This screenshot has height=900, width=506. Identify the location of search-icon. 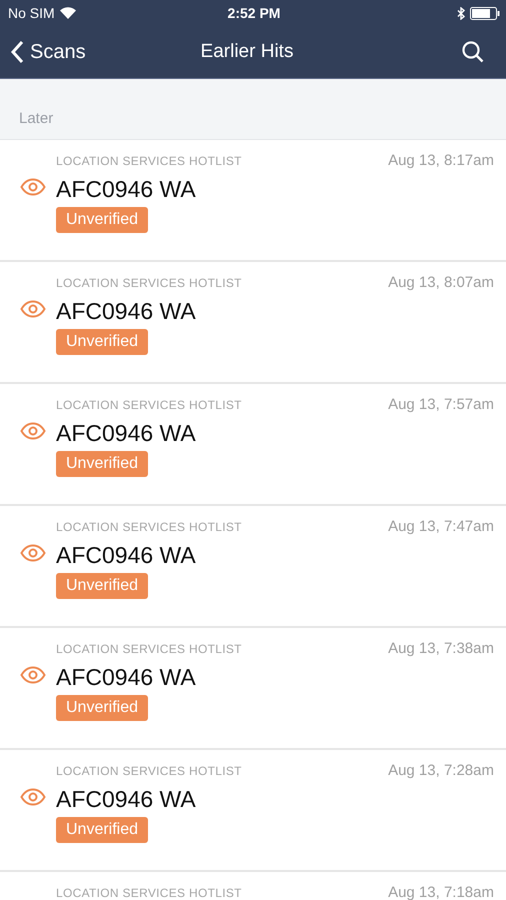
(473, 52).